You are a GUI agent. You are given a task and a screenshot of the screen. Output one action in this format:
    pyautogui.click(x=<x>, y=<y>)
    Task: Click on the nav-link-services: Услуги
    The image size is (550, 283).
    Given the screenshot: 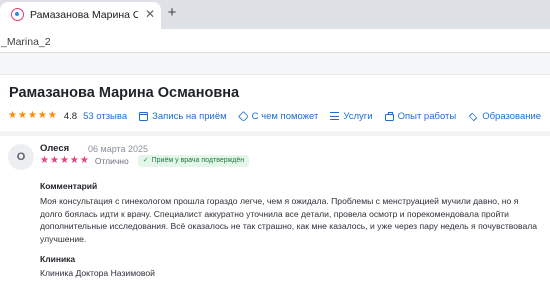 What is the action you would take?
    pyautogui.click(x=351, y=116)
    